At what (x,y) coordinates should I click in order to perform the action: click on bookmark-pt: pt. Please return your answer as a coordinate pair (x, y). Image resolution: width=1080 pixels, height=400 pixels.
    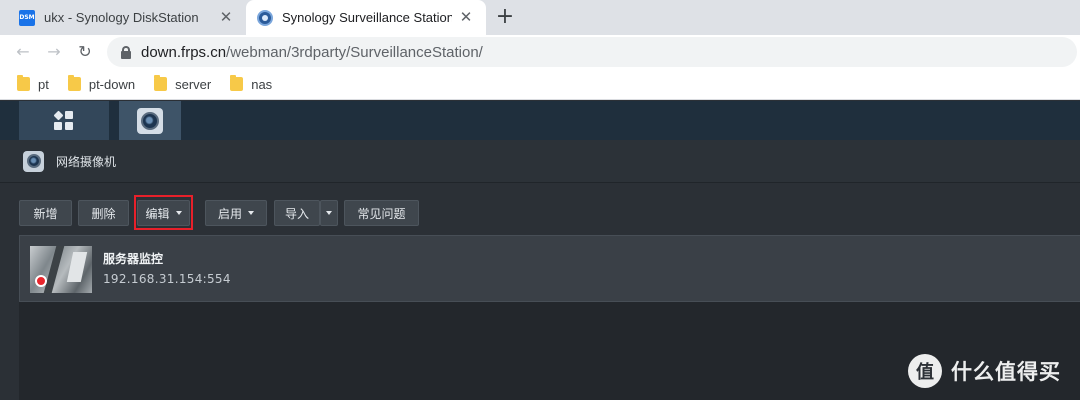
    Looking at the image, I should click on (33, 83).